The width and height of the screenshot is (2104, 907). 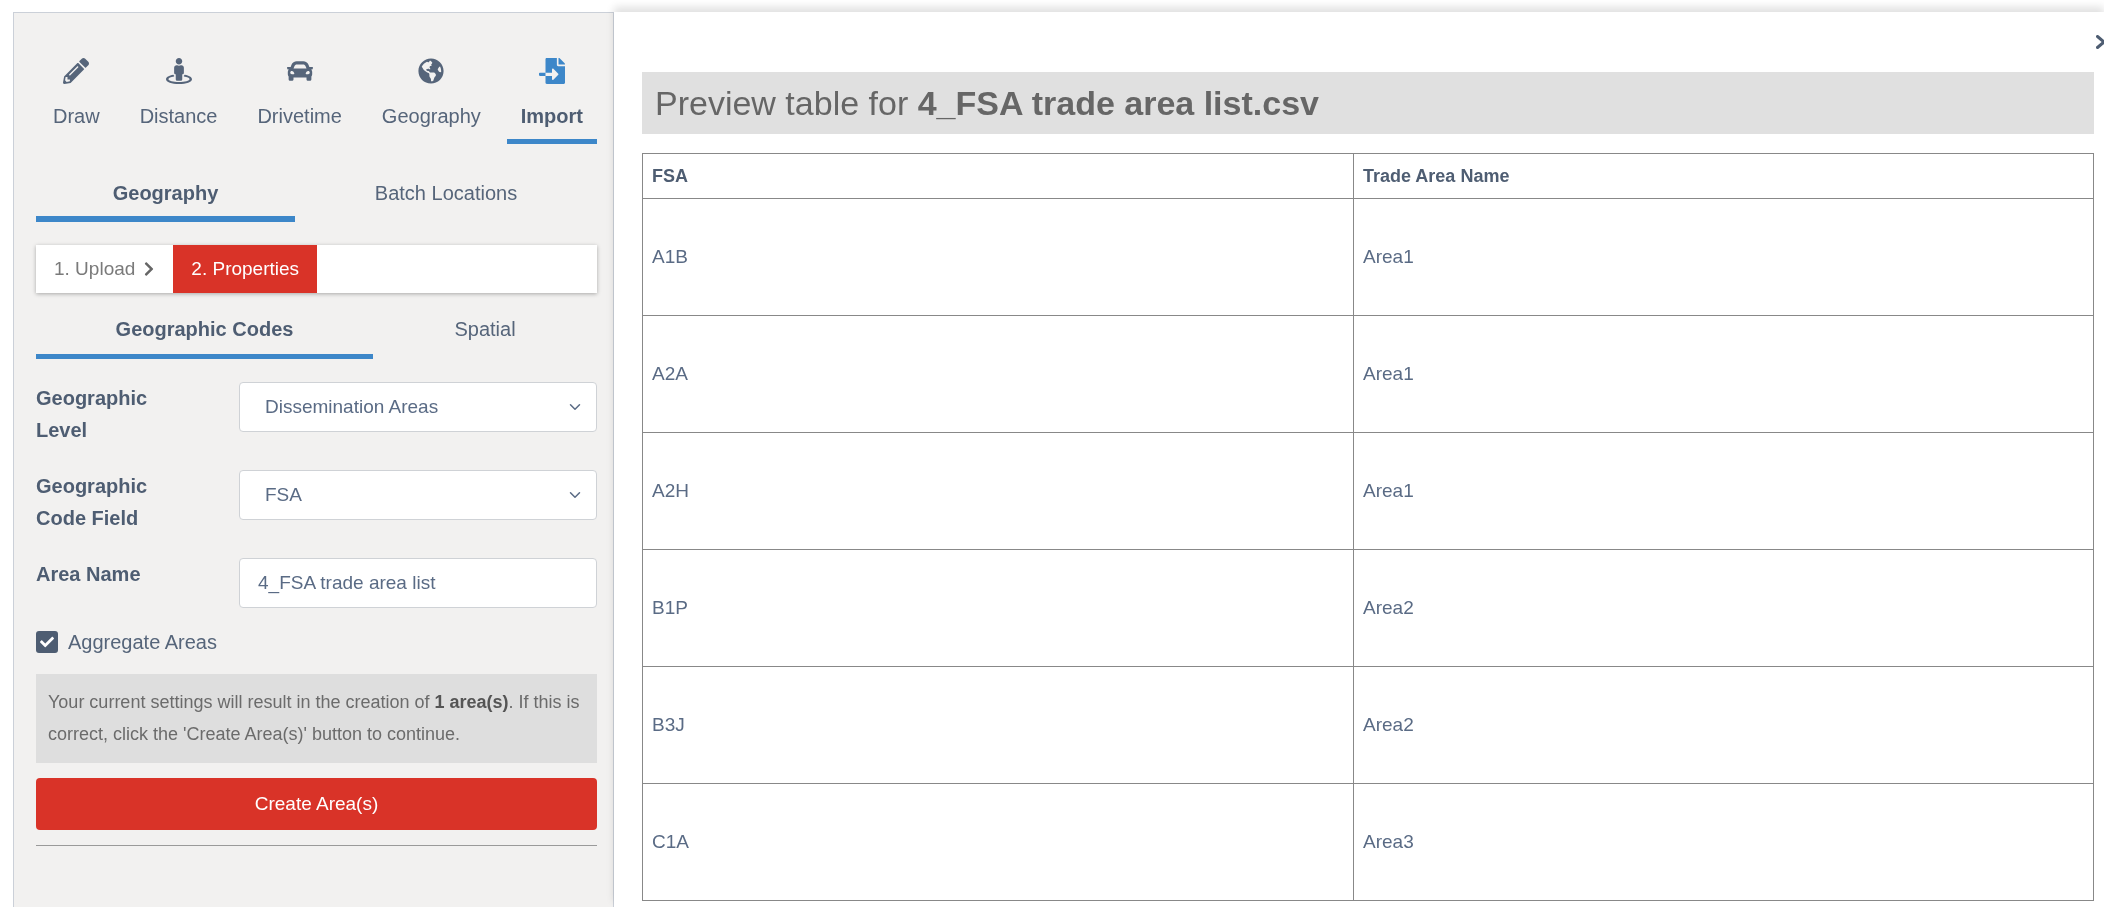 I want to click on chevron-right-icon, so click(x=149, y=269).